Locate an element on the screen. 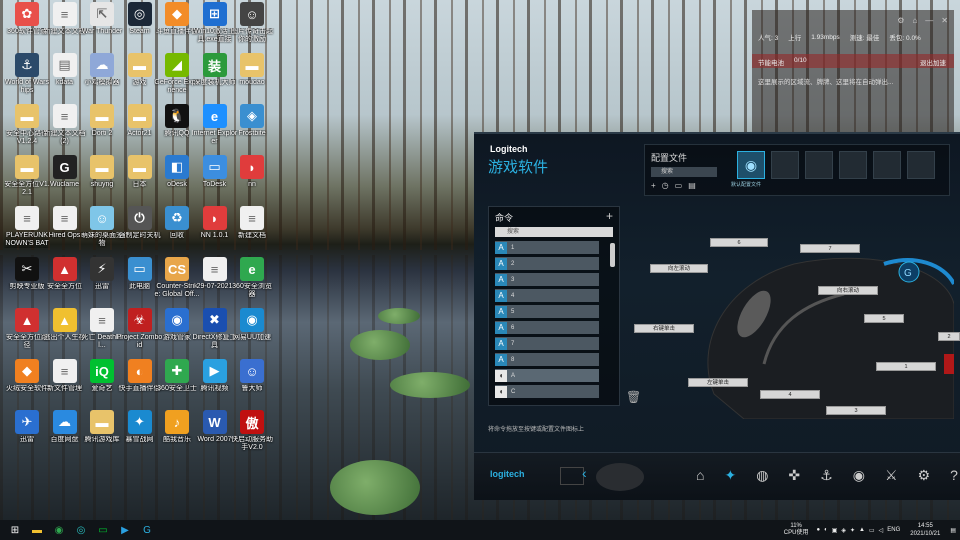 Image resolution: width=960 pixels, height=540 pixels. tray-icon: ◐ is located at coordinates (826, 530).